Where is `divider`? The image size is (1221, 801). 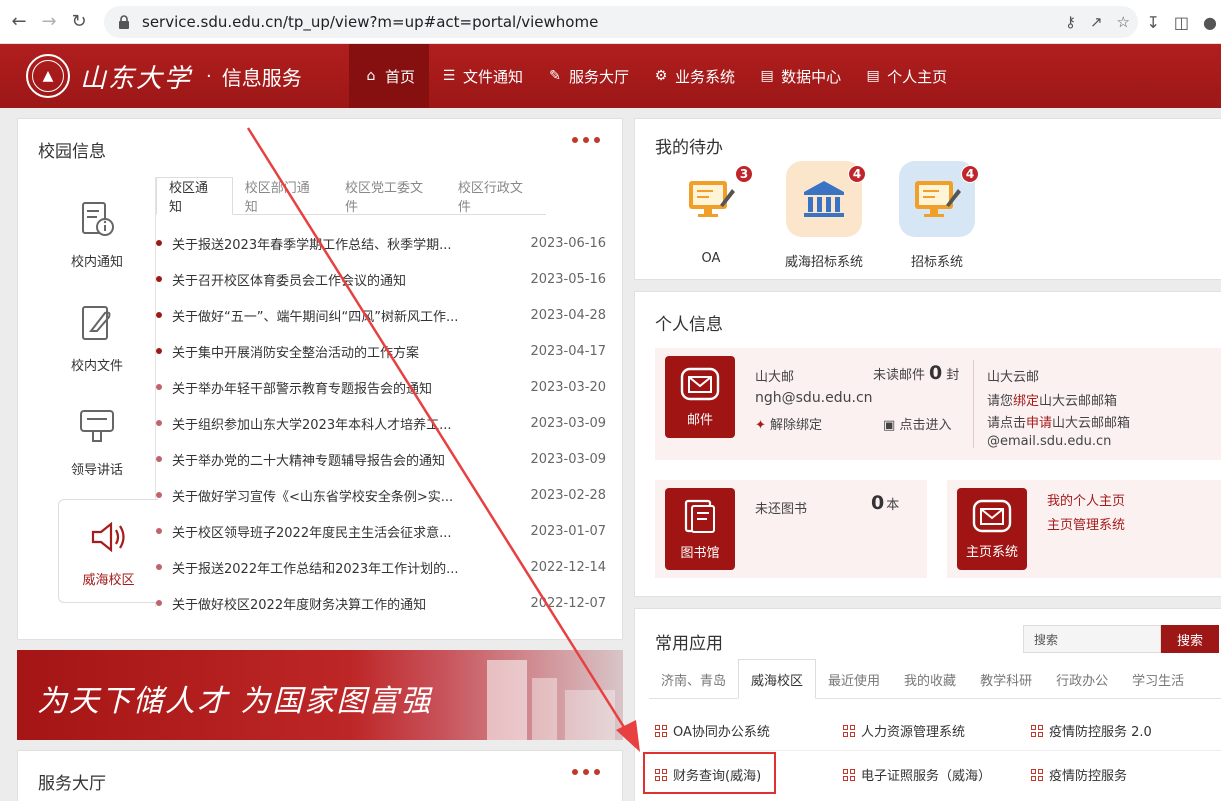
divider is located at coordinates (973, 404).